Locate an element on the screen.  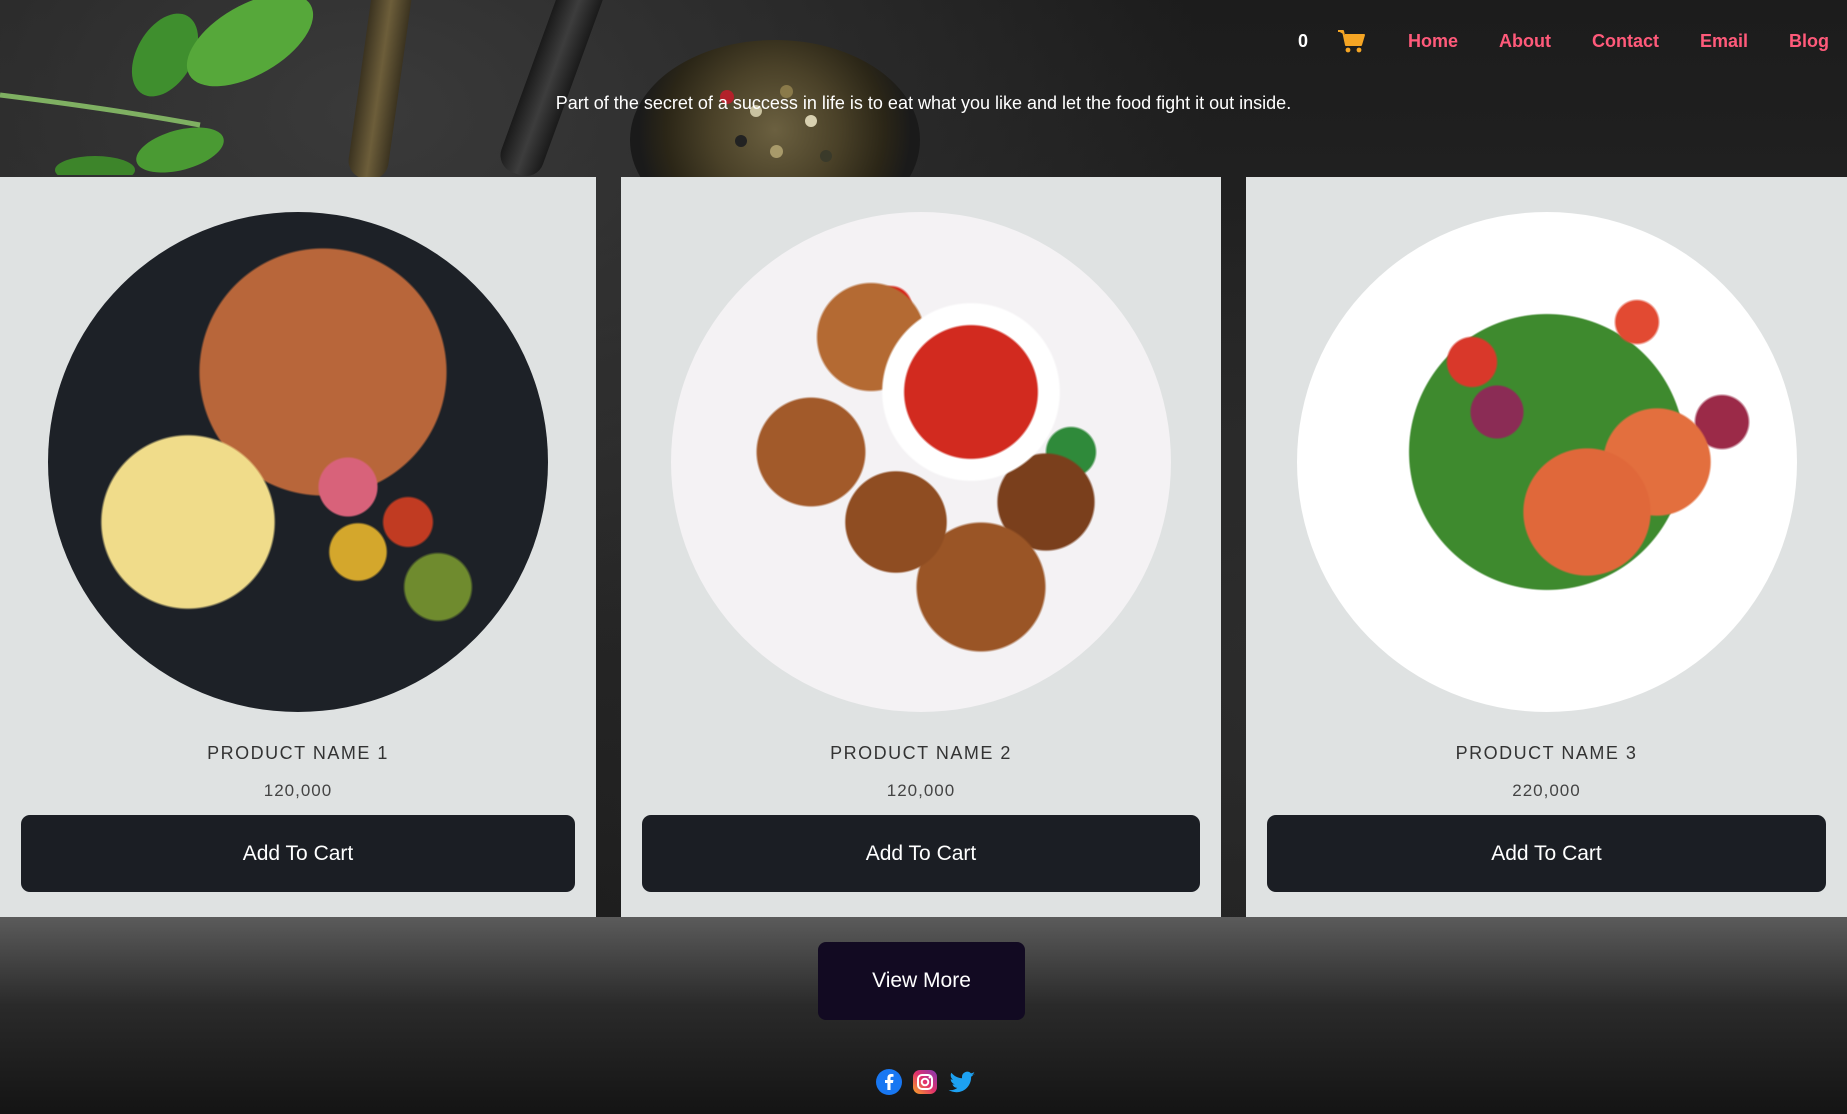
nav-link-email: Email is located at coordinates (1724, 41).